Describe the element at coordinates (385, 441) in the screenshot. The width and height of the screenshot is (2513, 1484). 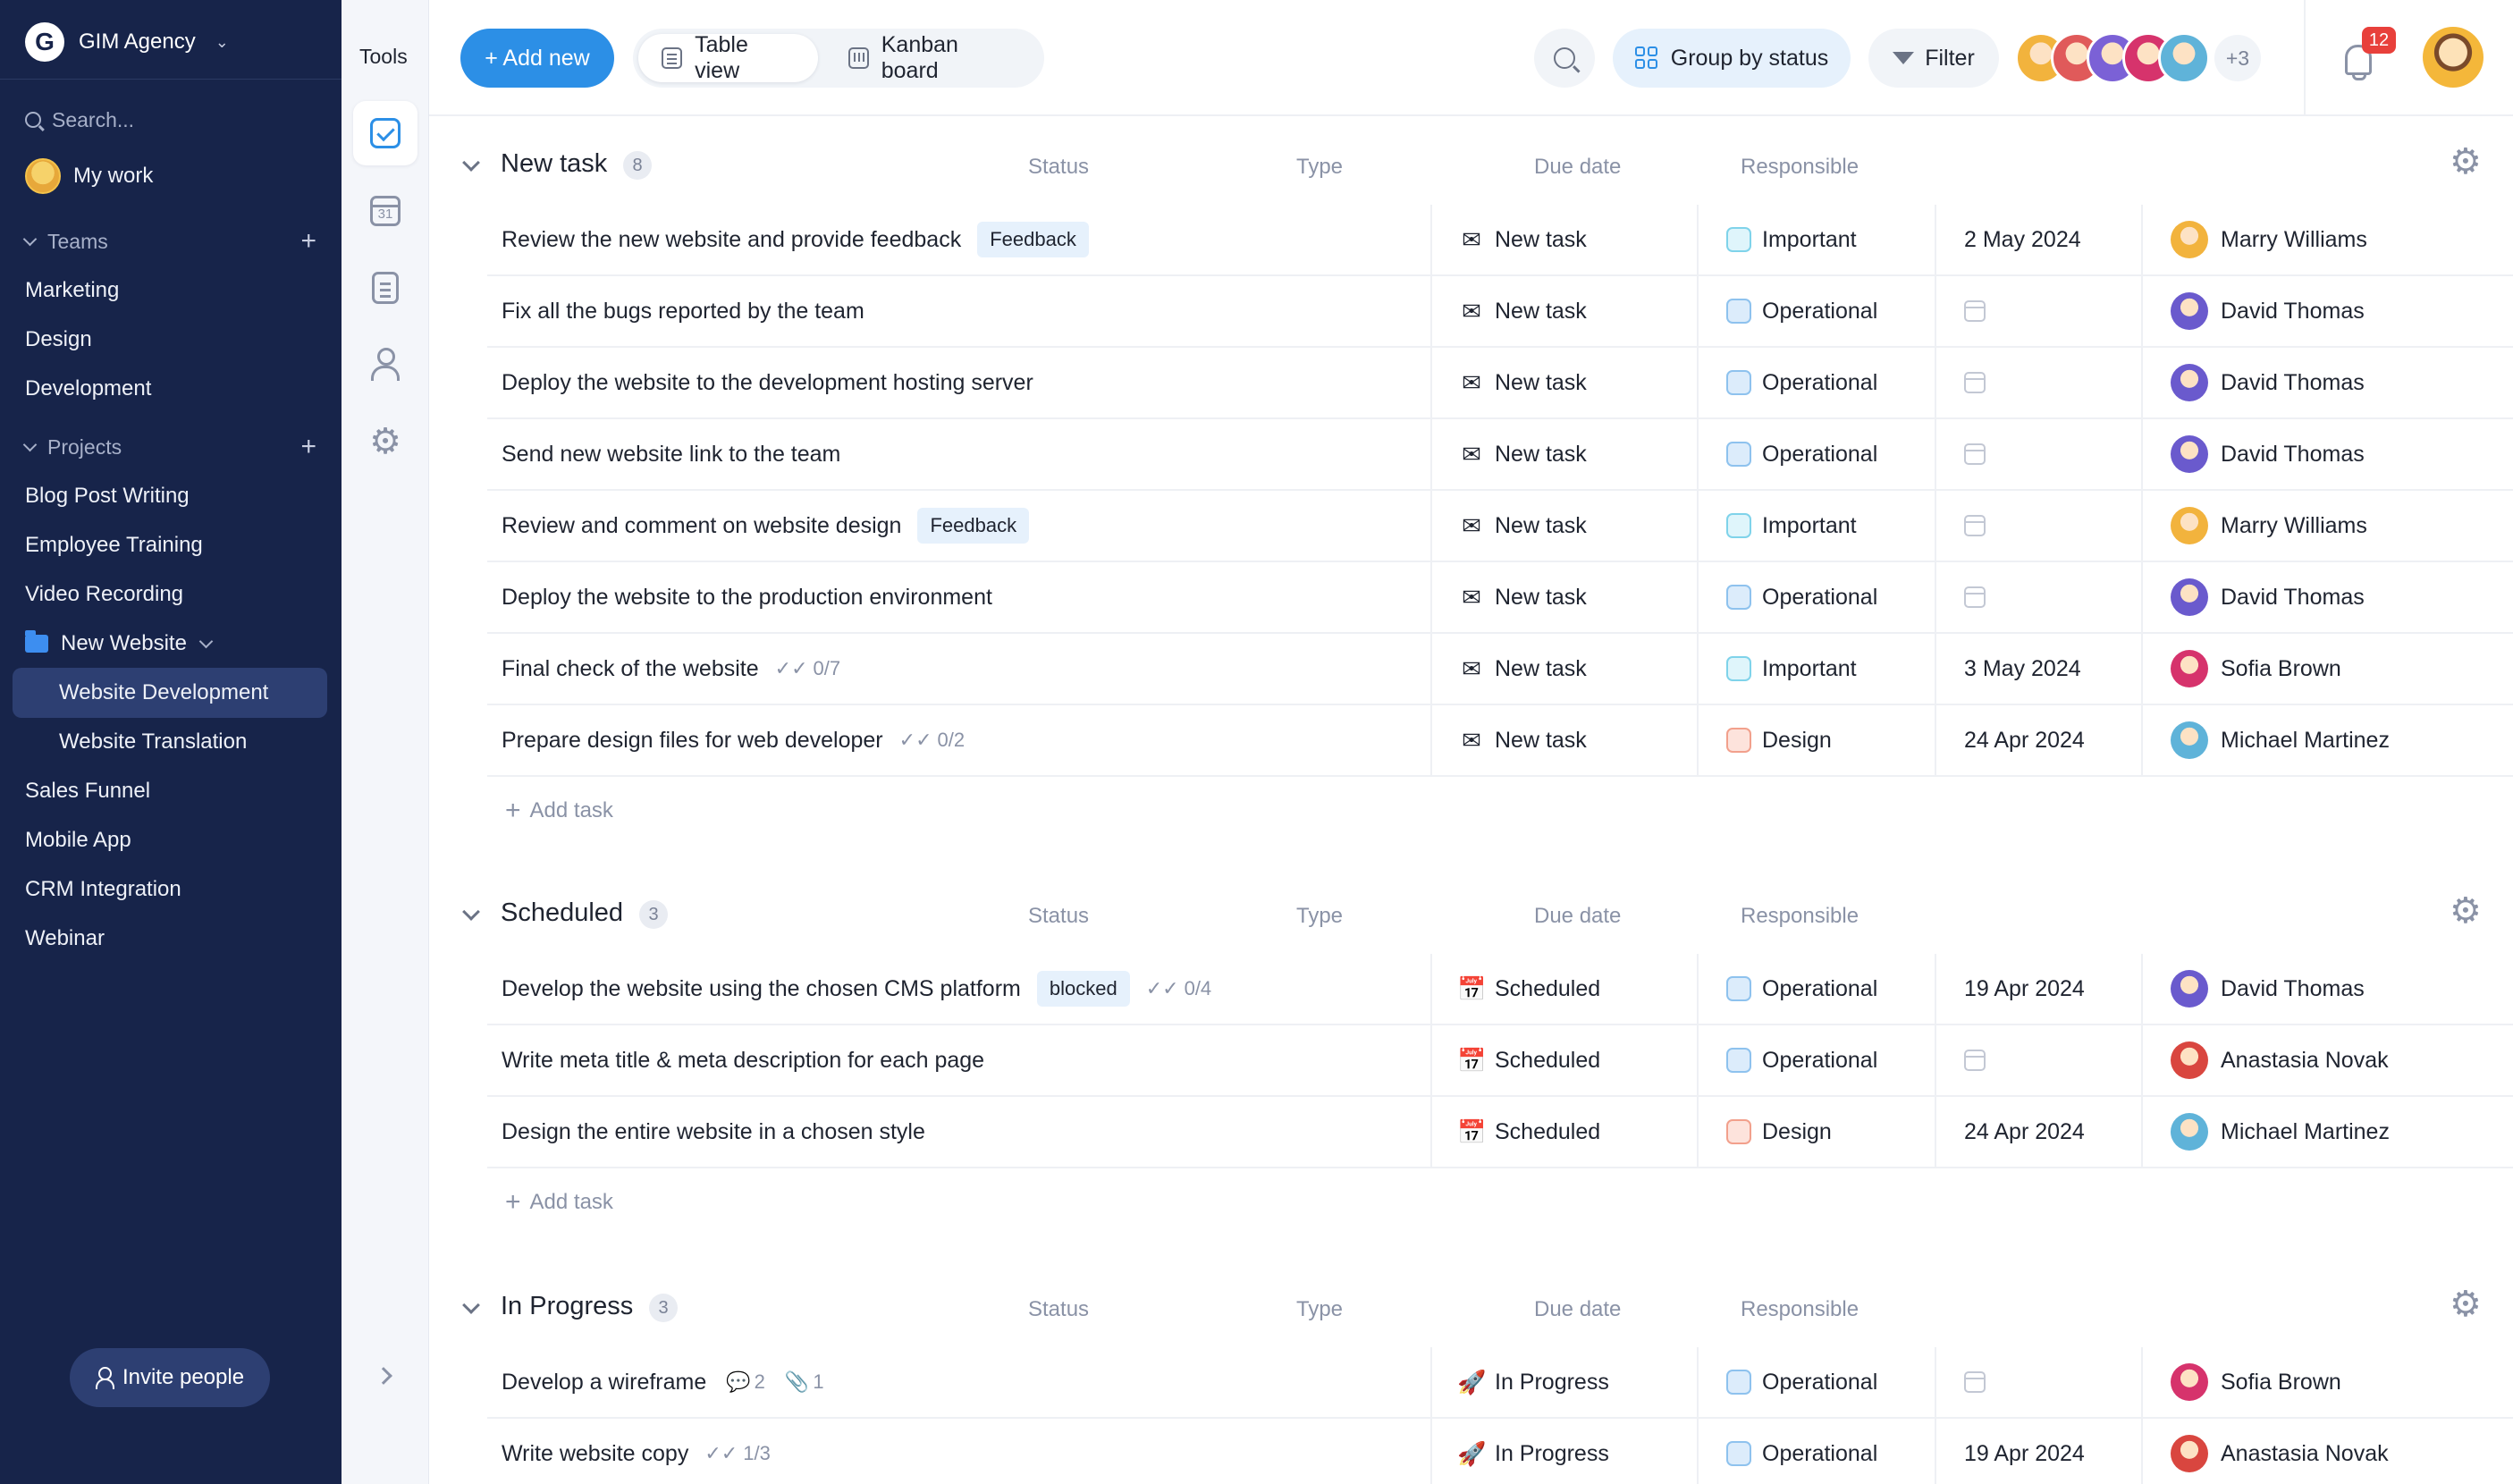
I see `tool-settings: ⚙` at that location.